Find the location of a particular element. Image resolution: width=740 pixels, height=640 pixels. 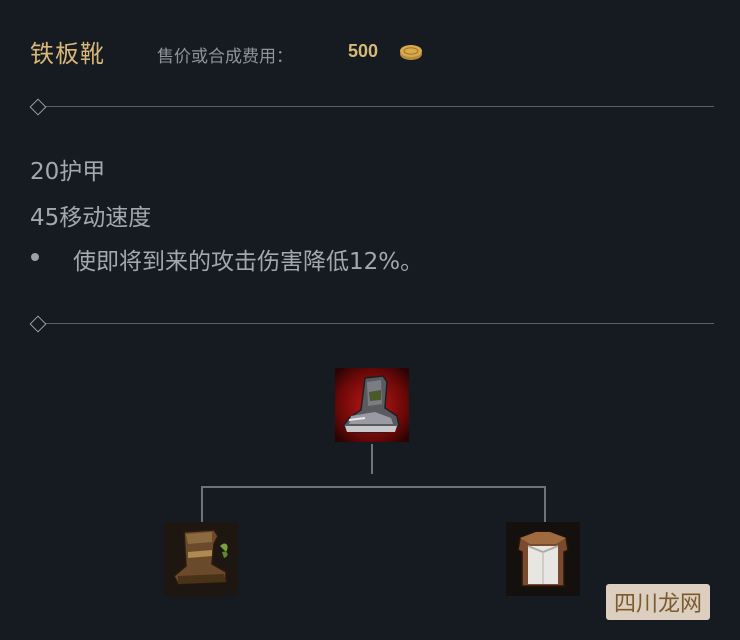

bullet-icon is located at coordinates (35, 257).